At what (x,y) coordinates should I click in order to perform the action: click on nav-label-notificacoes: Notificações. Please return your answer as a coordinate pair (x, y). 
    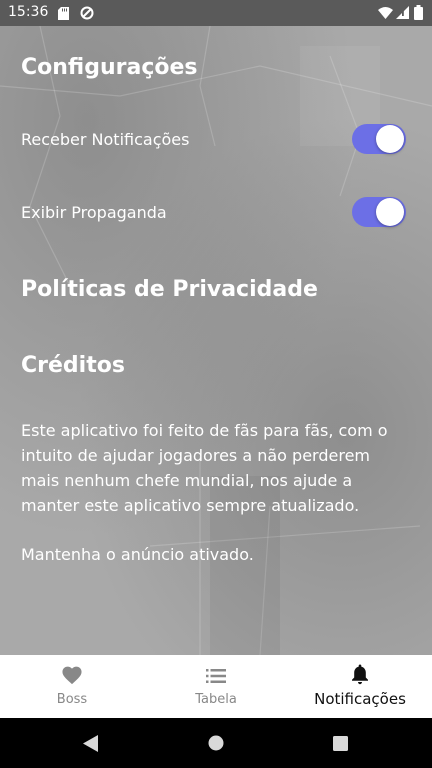
    Looking at the image, I should click on (360, 699).